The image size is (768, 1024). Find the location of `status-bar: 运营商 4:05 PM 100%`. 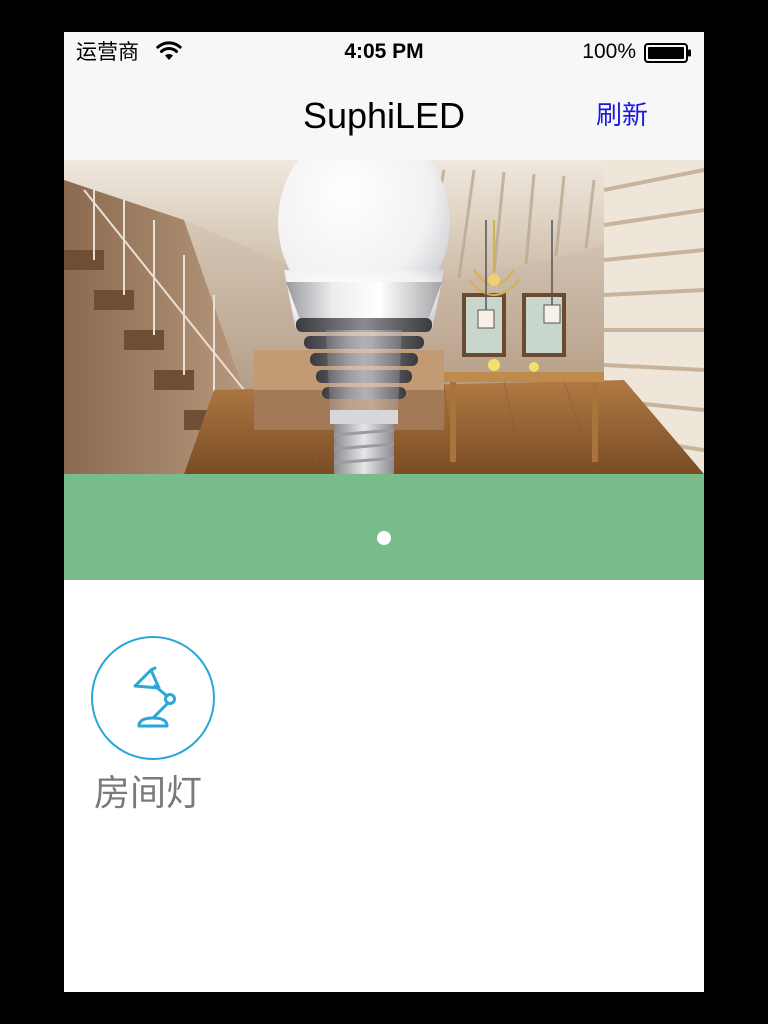

status-bar: 运营商 4:05 PM 100% is located at coordinates (384, 52).